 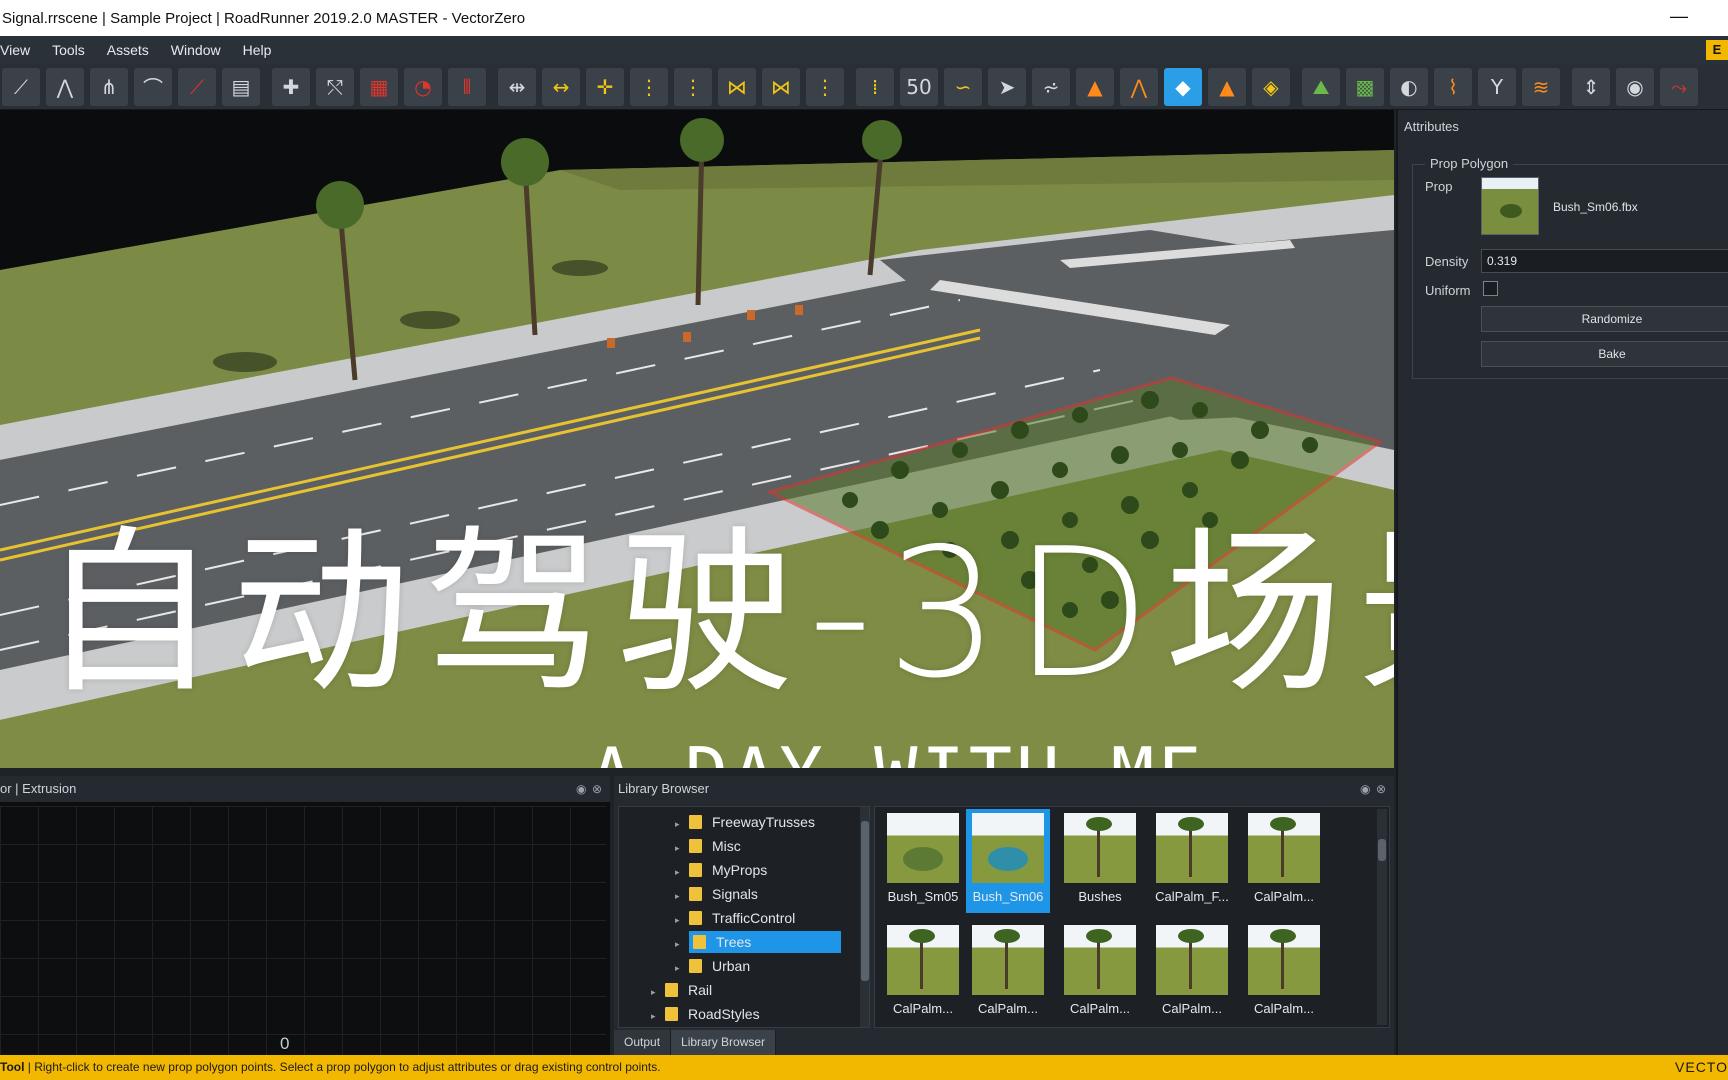 I want to click on profile-grid, so click(x=303, y=930).